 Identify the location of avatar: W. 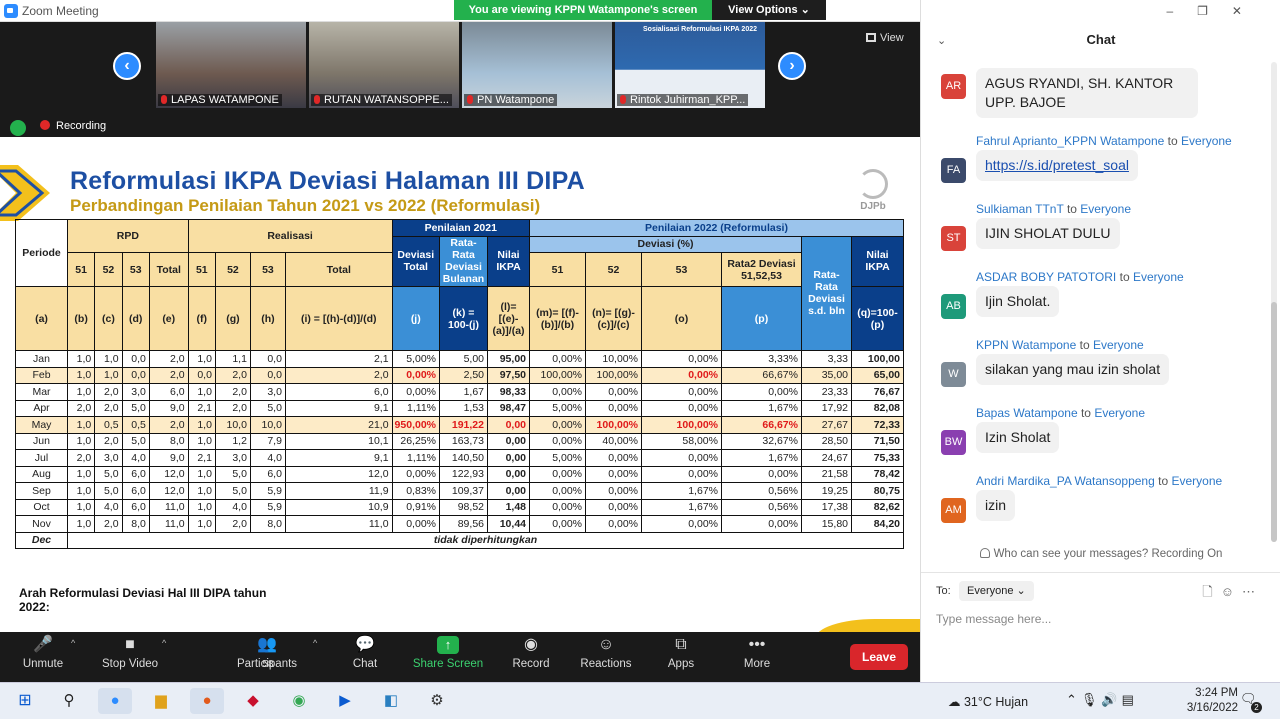
(953, 374).